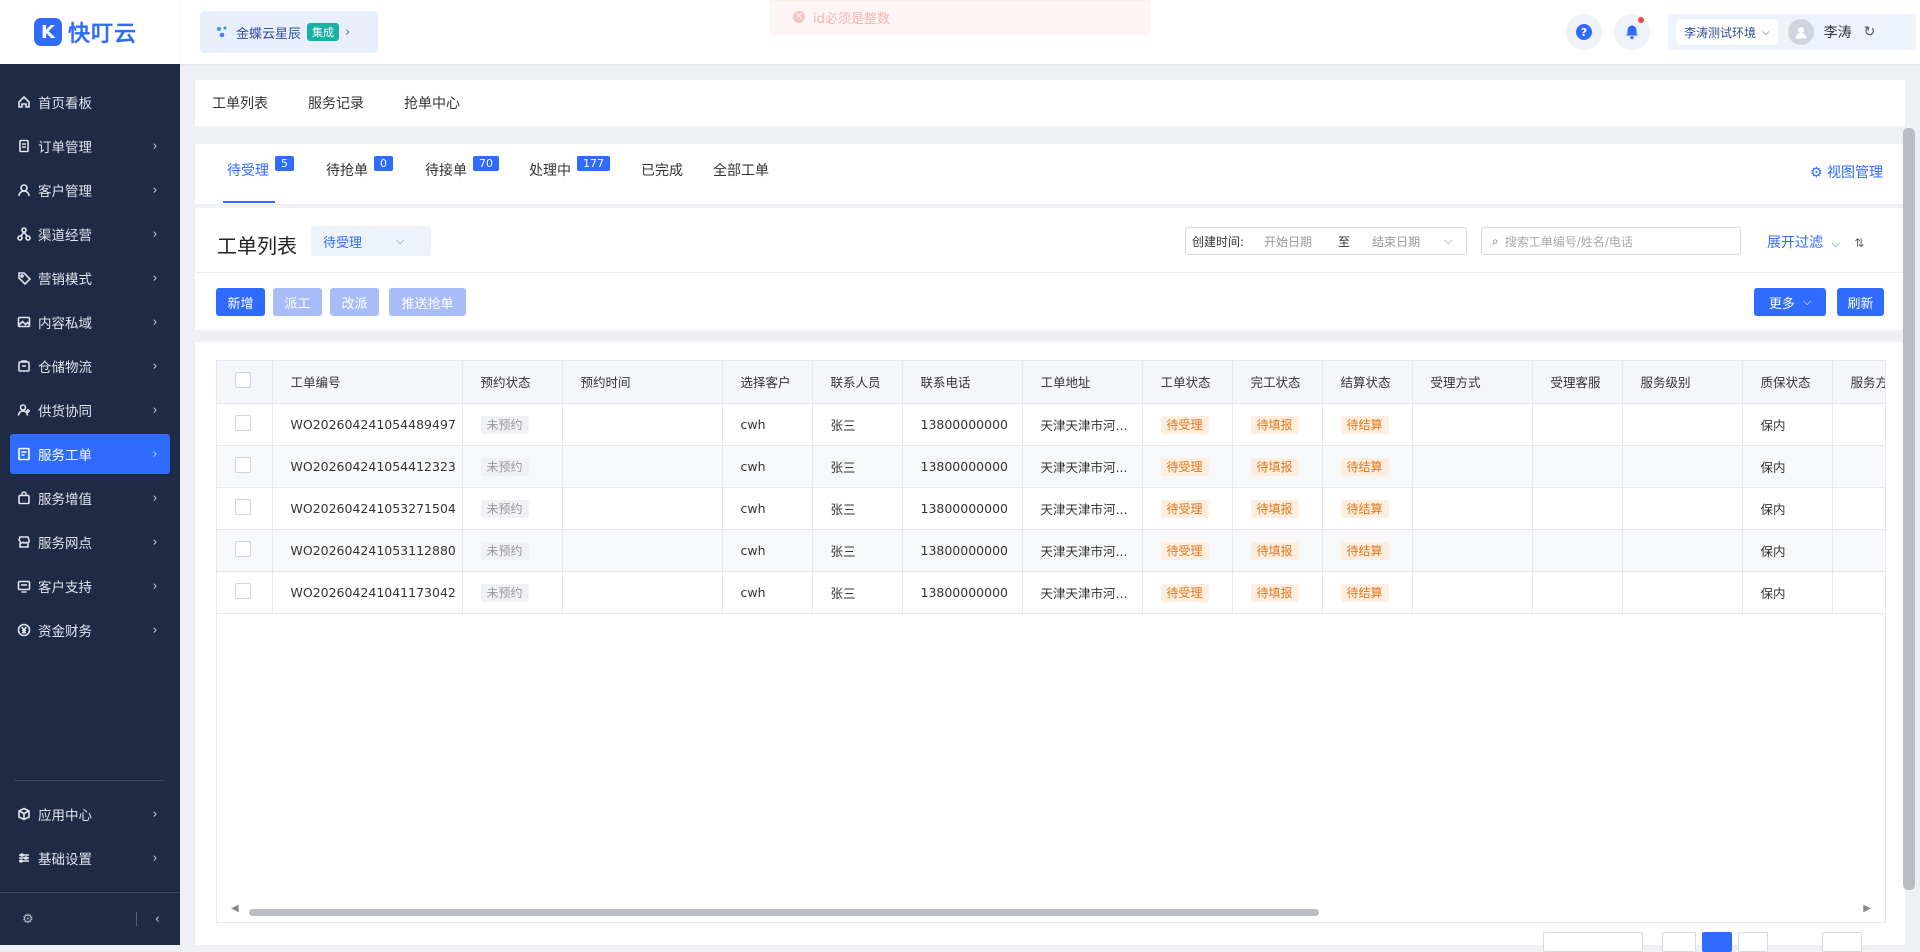  Describe the element at coordinates (90, 814) in the screenshot. I see `sidebar-item: 应用中心 ›` at that location.